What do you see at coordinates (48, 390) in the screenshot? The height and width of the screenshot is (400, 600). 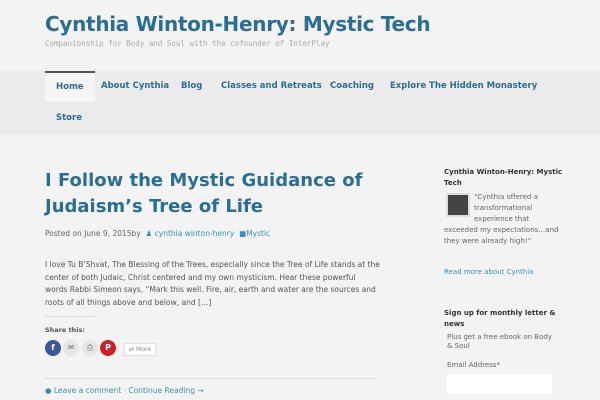 I see `comment-icon: ●` at bounding box center [48, 390].